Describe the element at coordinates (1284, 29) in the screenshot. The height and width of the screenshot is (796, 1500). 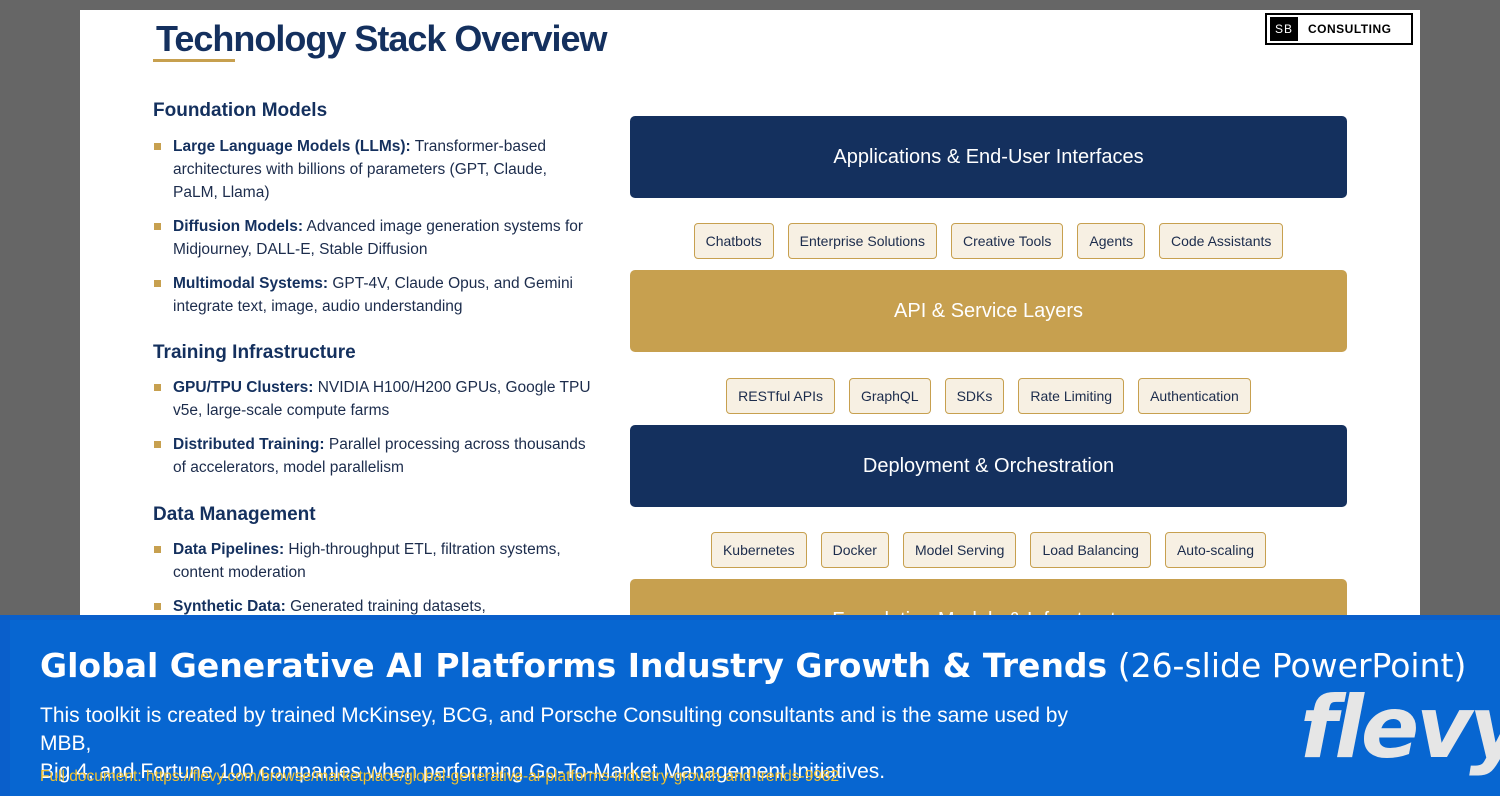
I see `logo-mark: SB` at that location.